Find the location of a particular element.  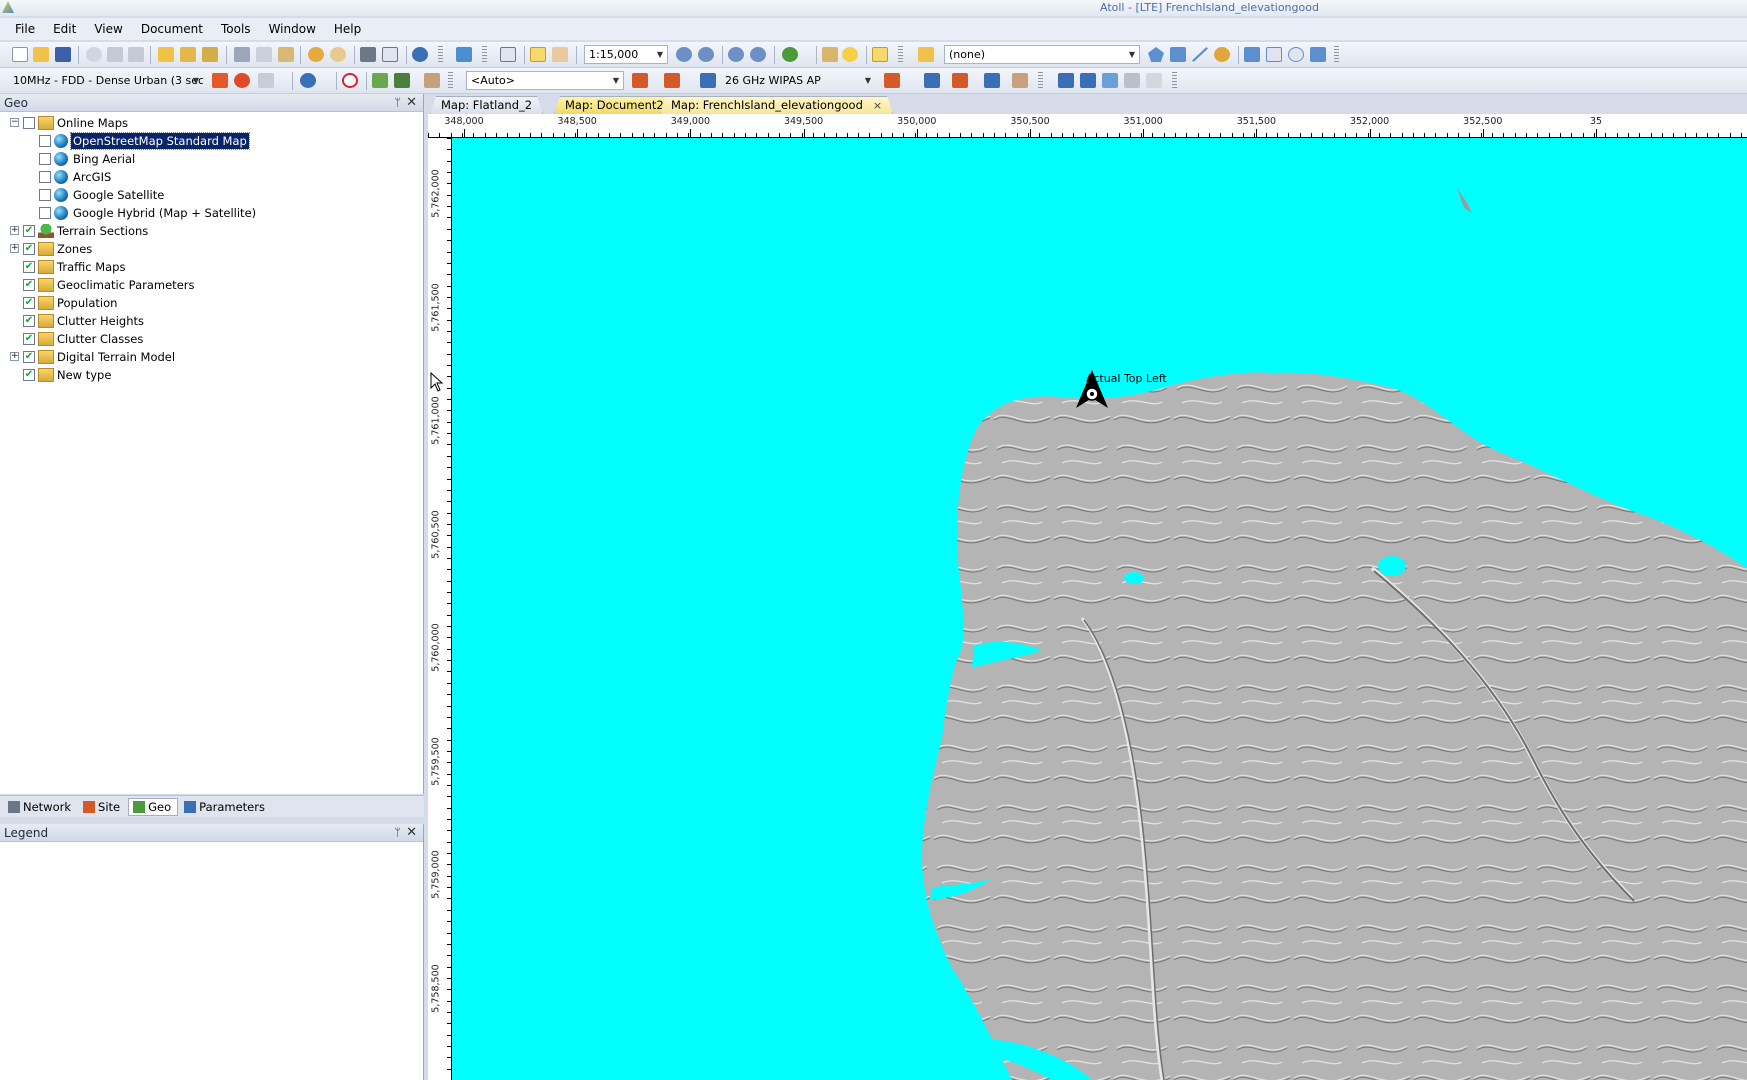

equipment-combobox: 26 GHz WIPAS AP ▼ is located at coordinates (798, 80).